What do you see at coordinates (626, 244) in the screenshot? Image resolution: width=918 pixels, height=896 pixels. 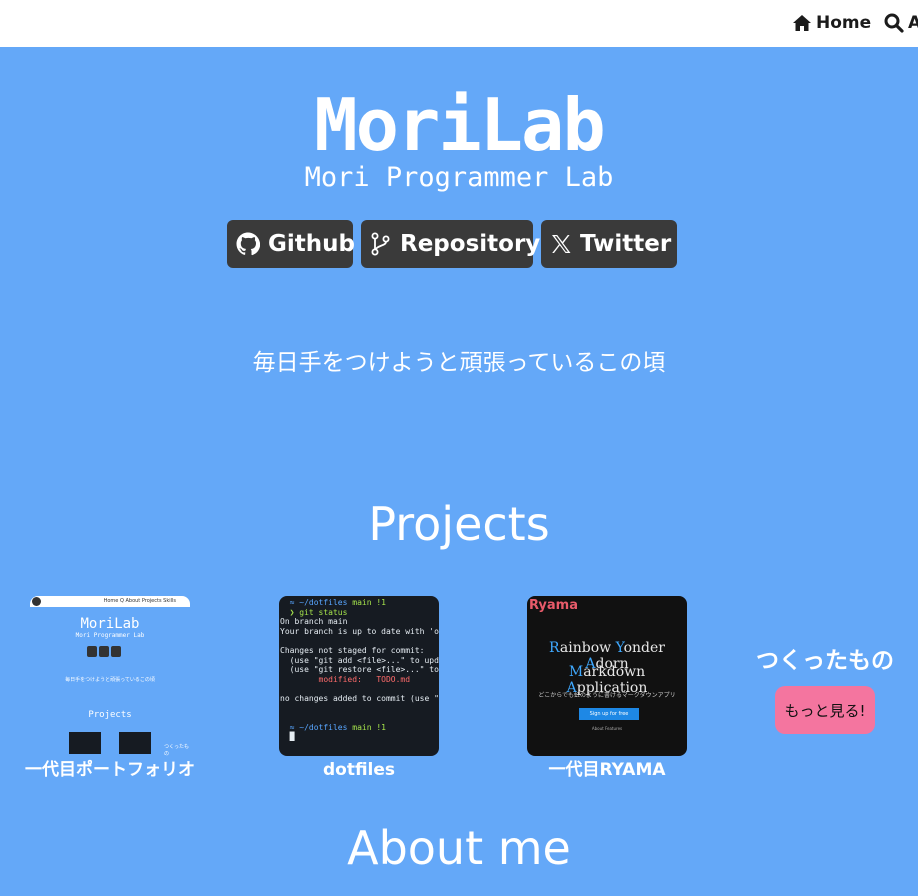 I see `twitter-button-label: Twitter` at bounding box center [626, 244].